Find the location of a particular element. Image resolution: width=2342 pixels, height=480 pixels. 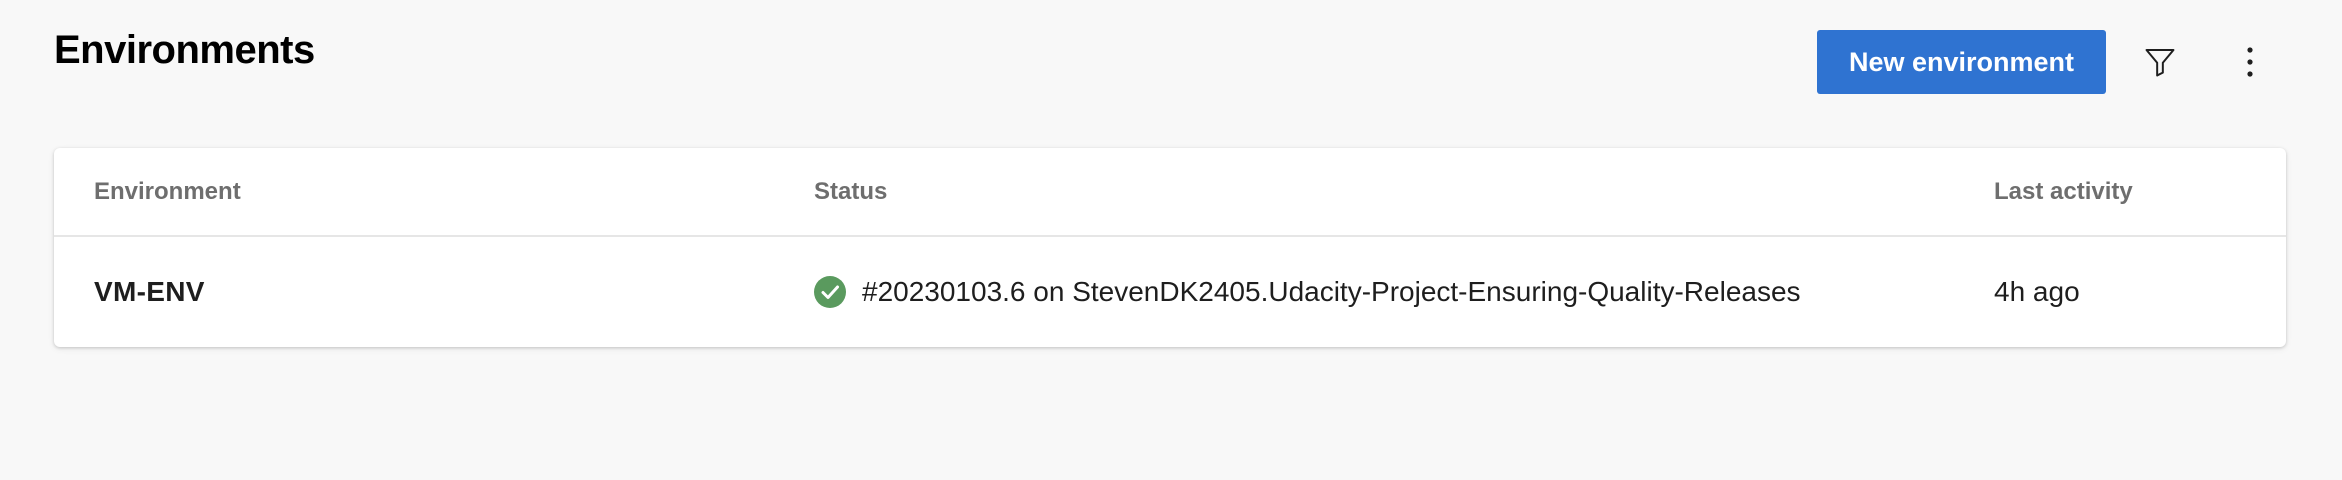

column-header-last-activity: Last activity is located at coordinates (2063, 191).